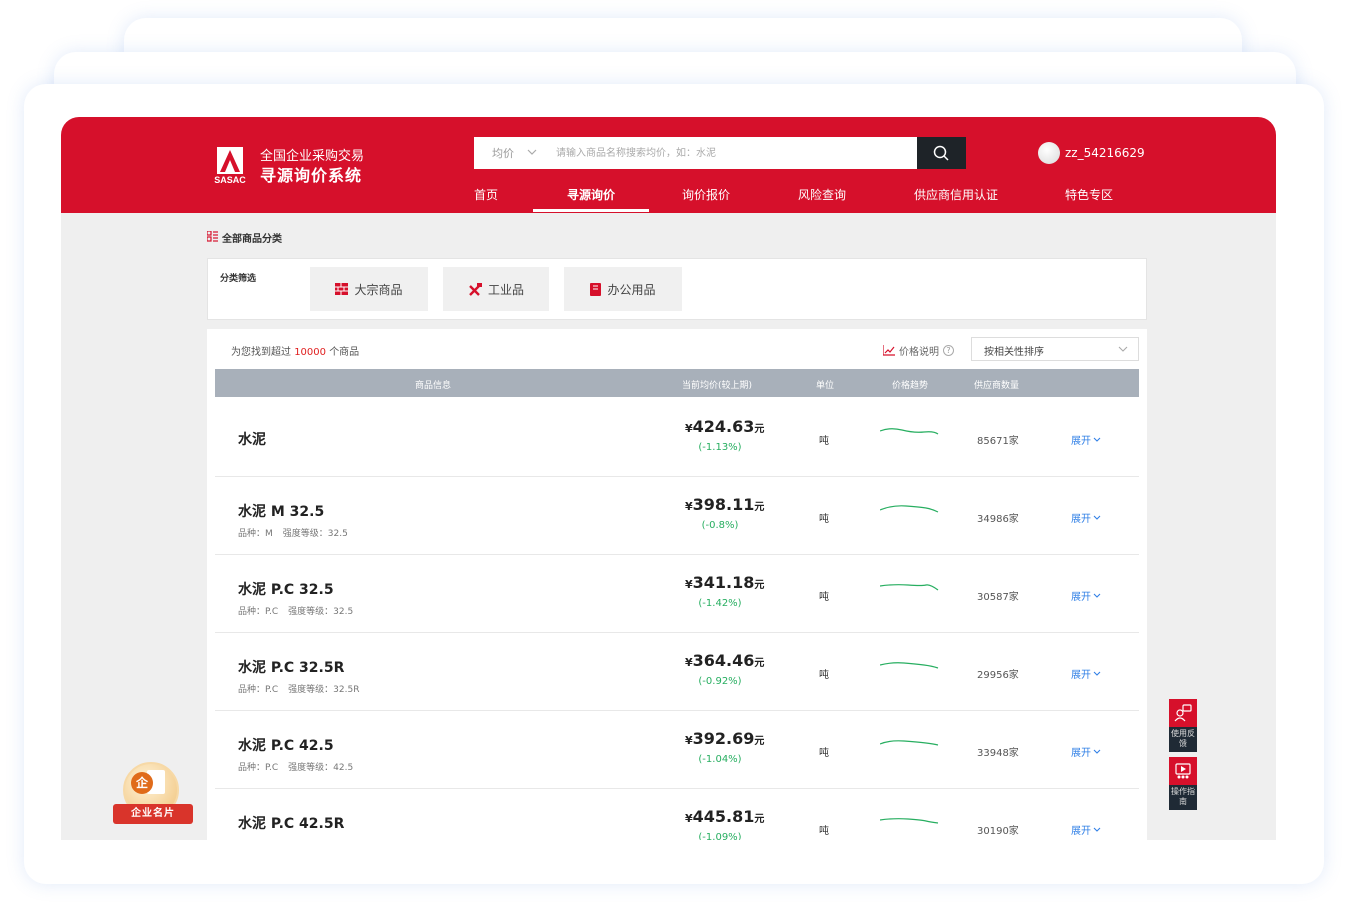  What do you see at coordinates (505, 289) in the screenshot?
I see `chip-label: 工业品` at bounding box center [505, 289].